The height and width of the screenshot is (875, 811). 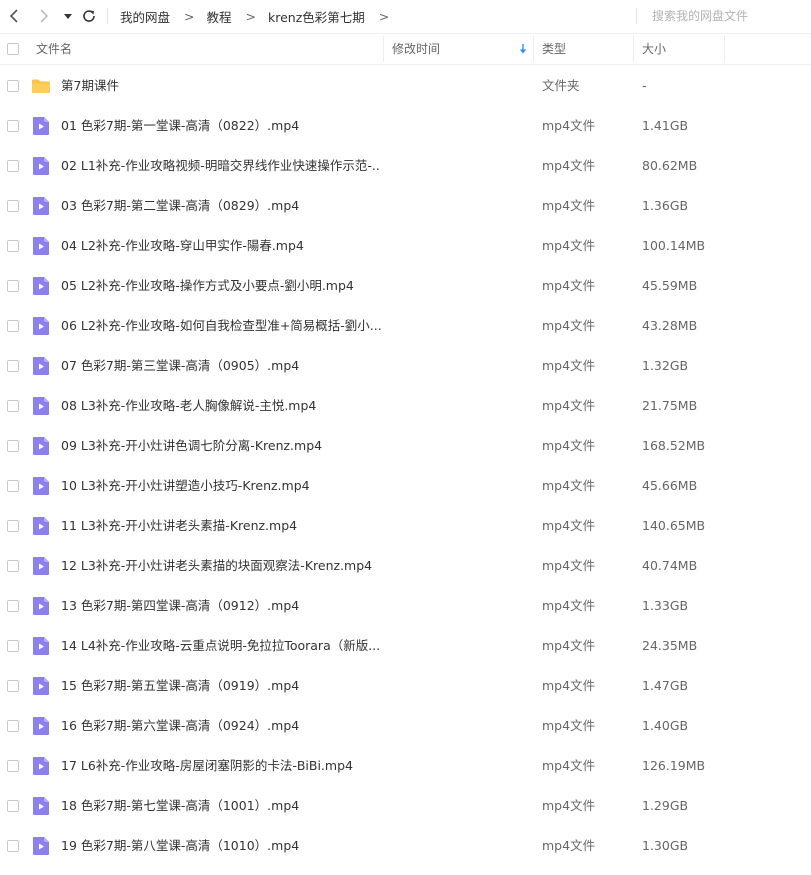 What do you see at coordinates (221, 526) in the screenshot?
I see `file-name: 11 L3补充-开小灶讲老头素描-Krenz.mp4` at bounding box center [221, 526].